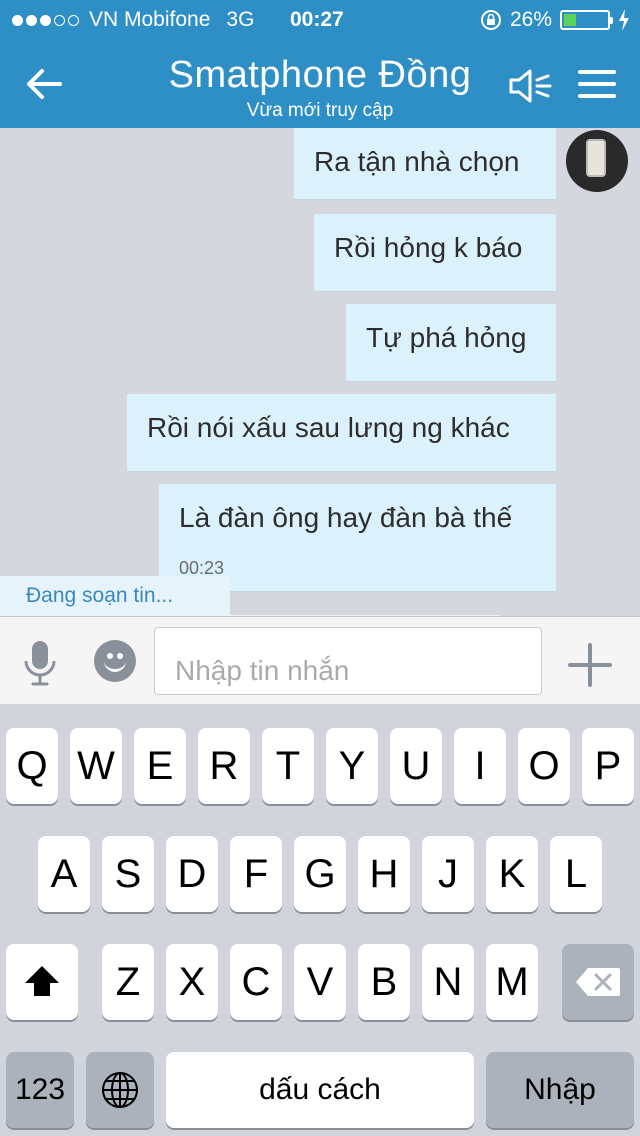  I want to click on message-bubble: Rồi hỏng k báo, so click(435, 253).